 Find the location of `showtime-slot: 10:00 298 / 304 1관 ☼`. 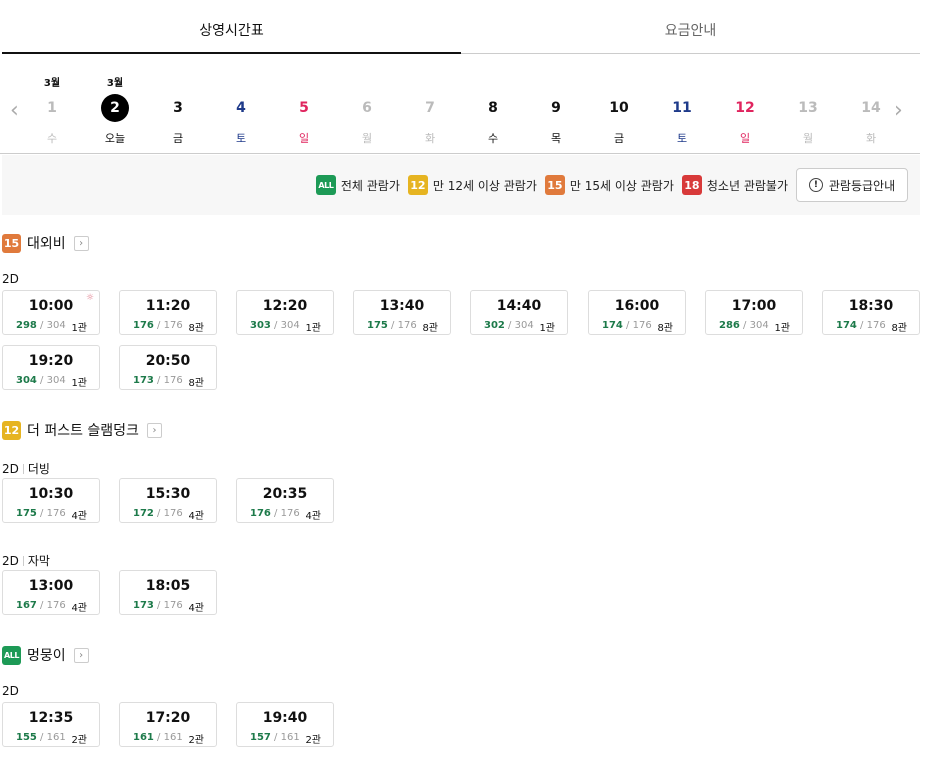

showtime-slot: 10:00 298 / 304 1관 ☼ is located at coordinates (51, 312).